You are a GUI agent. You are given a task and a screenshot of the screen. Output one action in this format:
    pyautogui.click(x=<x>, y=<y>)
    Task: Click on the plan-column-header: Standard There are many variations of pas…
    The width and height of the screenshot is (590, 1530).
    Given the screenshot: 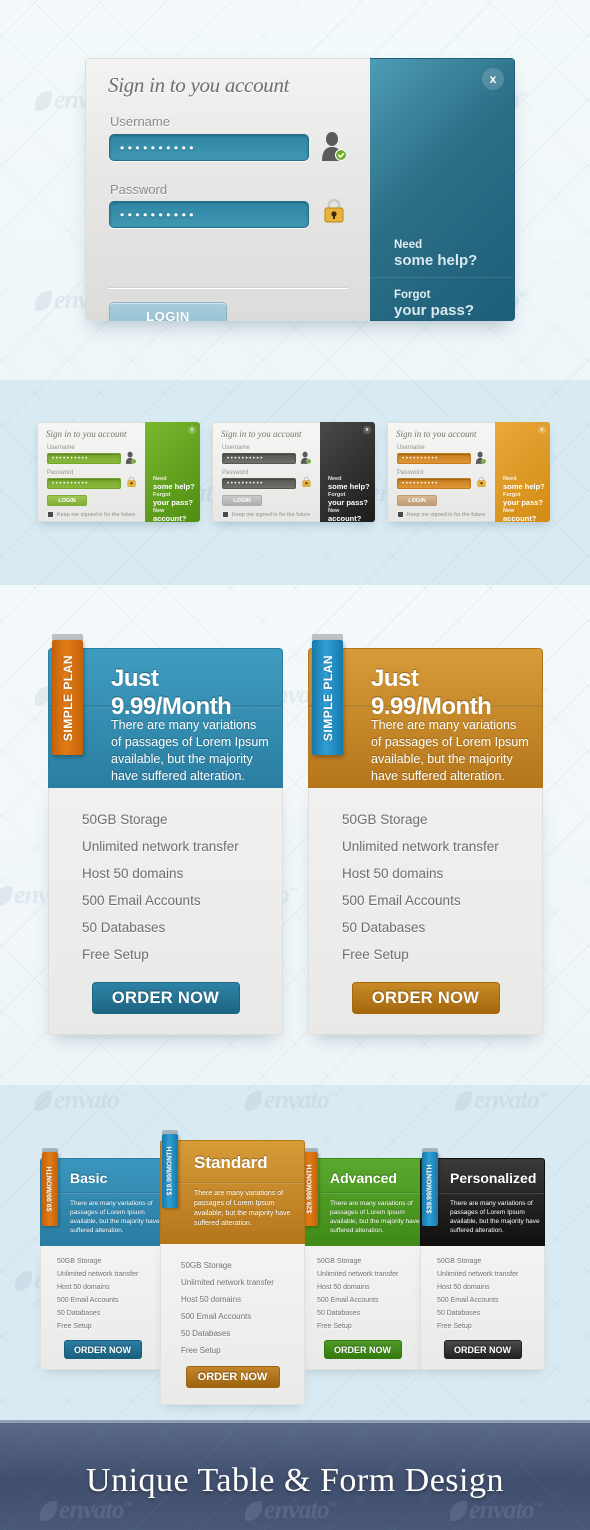 What is the action you would take?
    pyautogui.click(x=232, y=1192)
    